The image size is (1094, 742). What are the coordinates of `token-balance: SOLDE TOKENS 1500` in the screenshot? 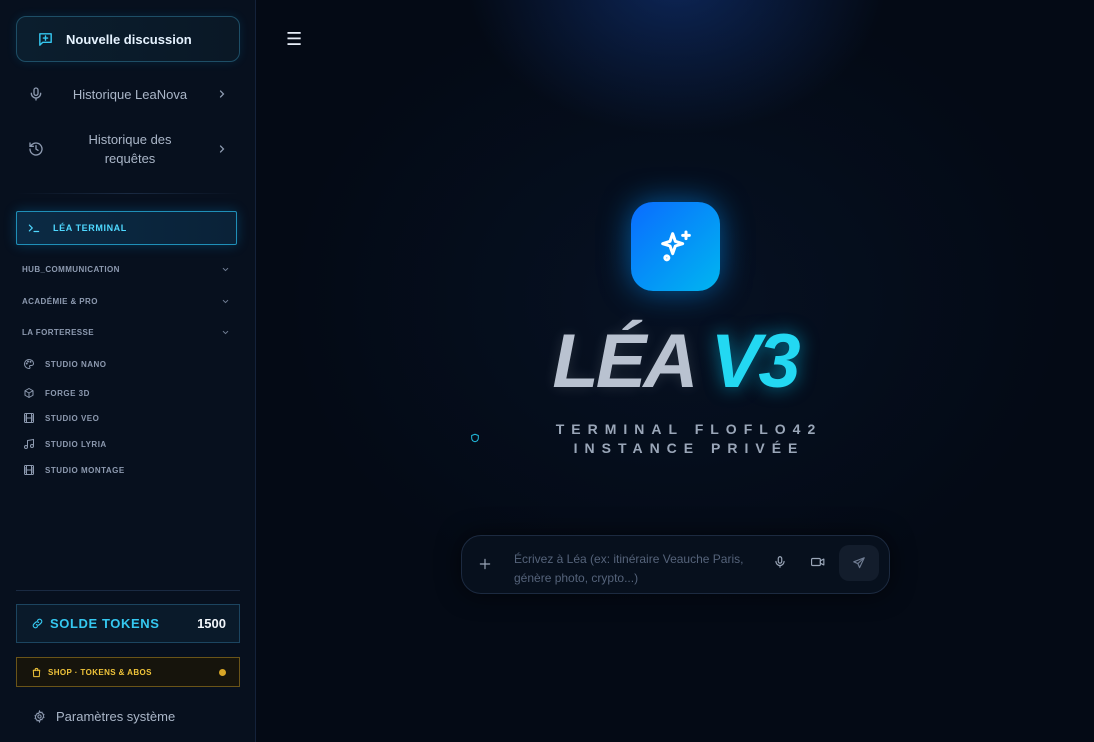 It's located at (128, 623).